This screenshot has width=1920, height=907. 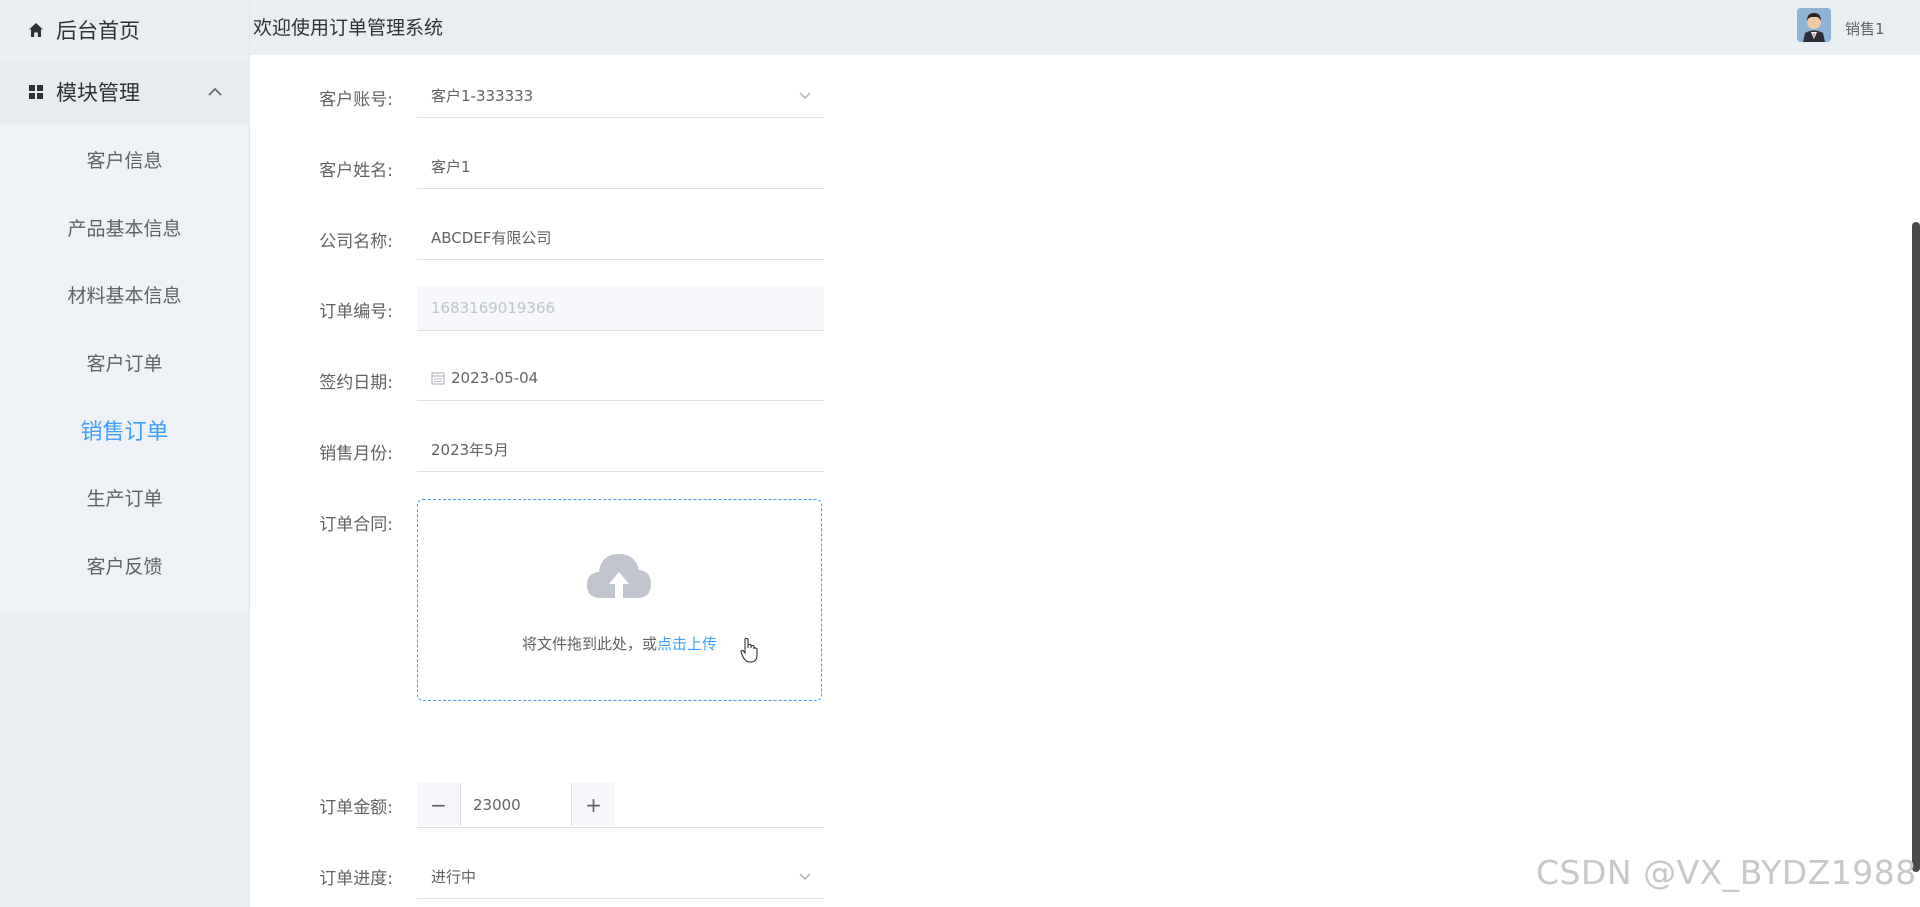 I want to click on sidebar-item-material-info: 材料基本信息, so click(x=124, y=295).